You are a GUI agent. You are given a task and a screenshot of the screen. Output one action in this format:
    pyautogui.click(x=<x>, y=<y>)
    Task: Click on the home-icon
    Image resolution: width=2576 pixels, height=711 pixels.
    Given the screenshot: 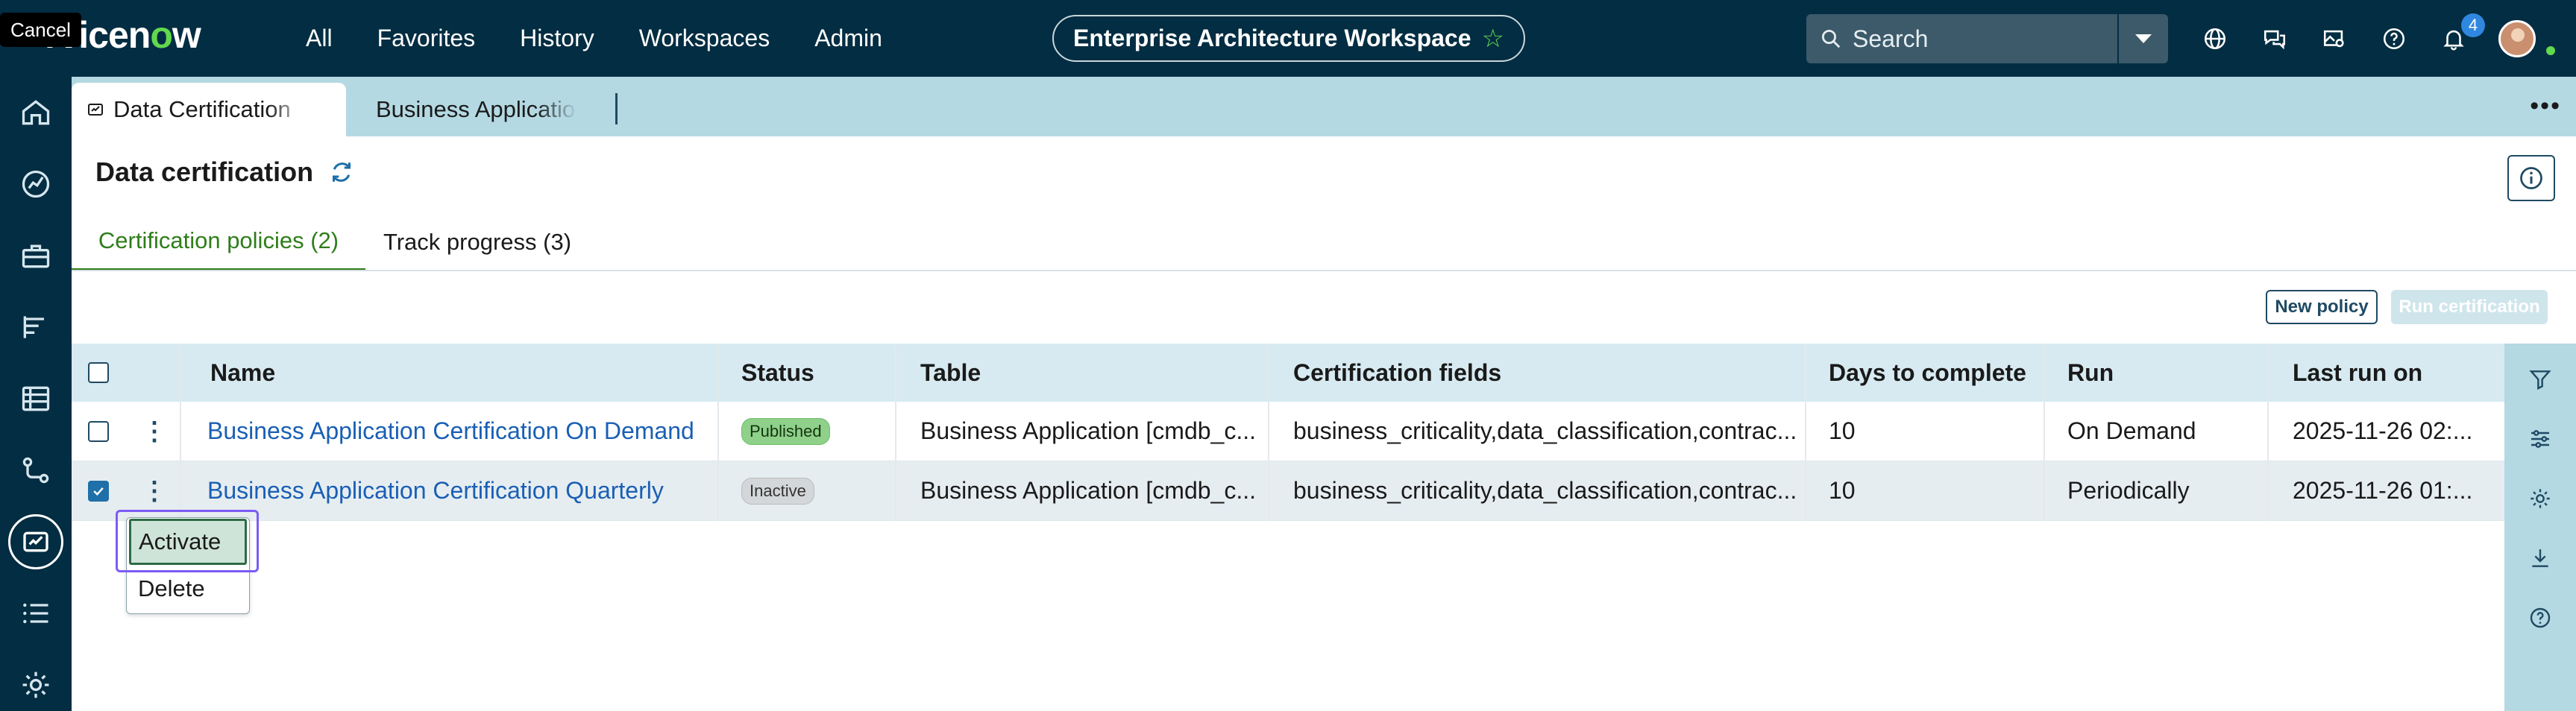 What is the action you would take?
    pyautogui.click(x=36, y=112)
    